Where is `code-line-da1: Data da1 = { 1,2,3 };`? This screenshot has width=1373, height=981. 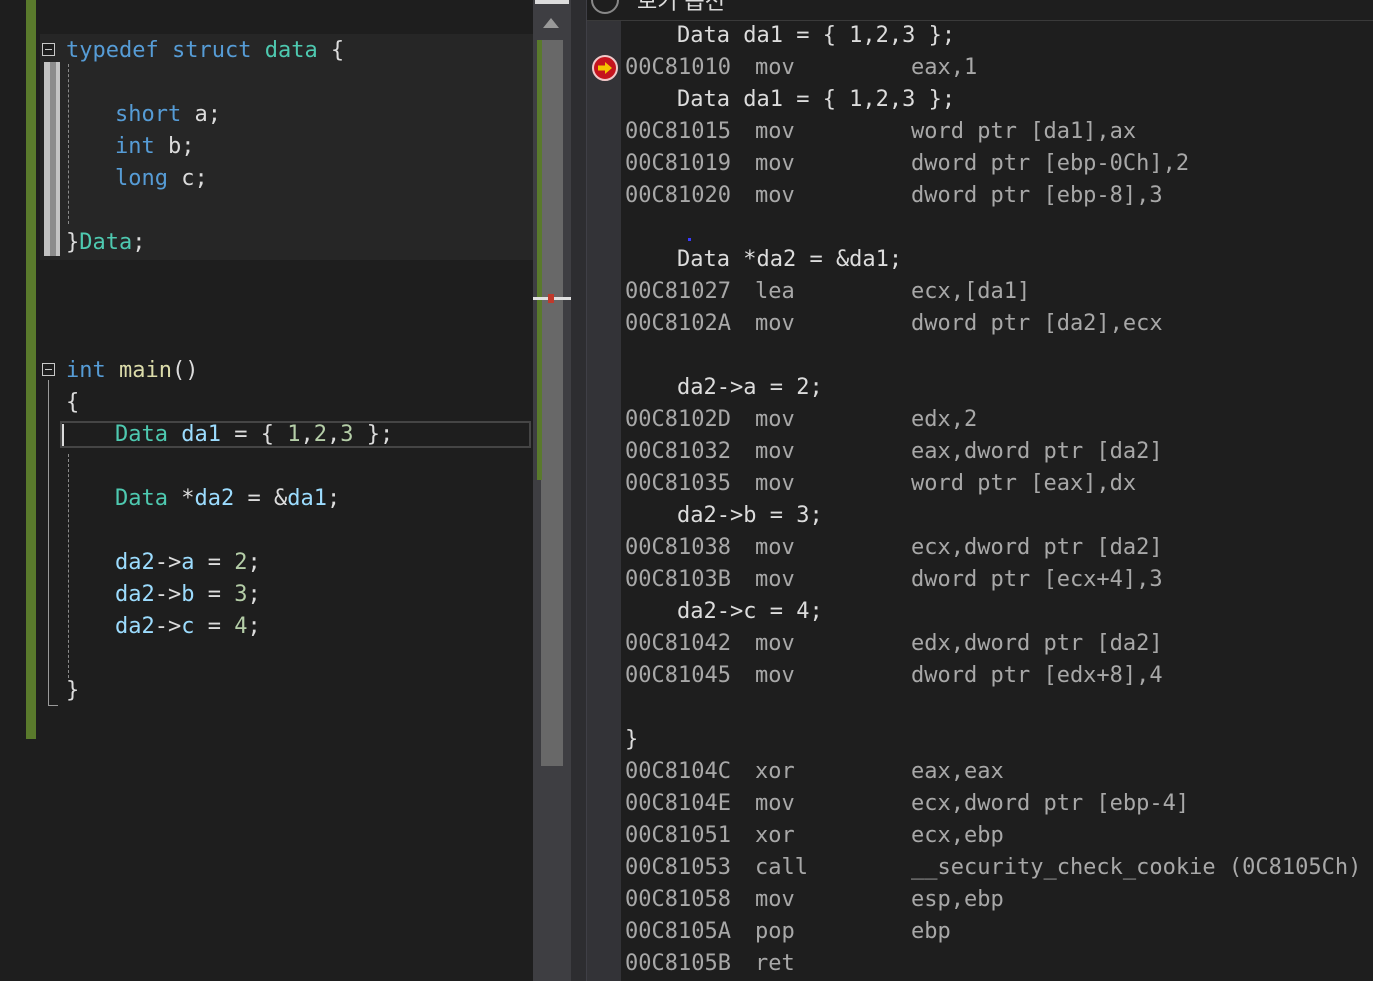 code-line-da1: Data da1 = { 1,2,3 }; is located at coordinates (254, 435).